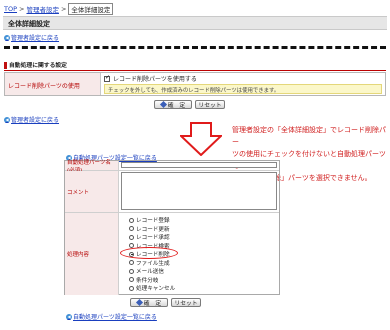 The height and width of the screenshot is (330, 390). Describe the element at coordinates (53, 84) in the screenshot. I see `record-delete-label: レコード削除パーツの使用` at that location.